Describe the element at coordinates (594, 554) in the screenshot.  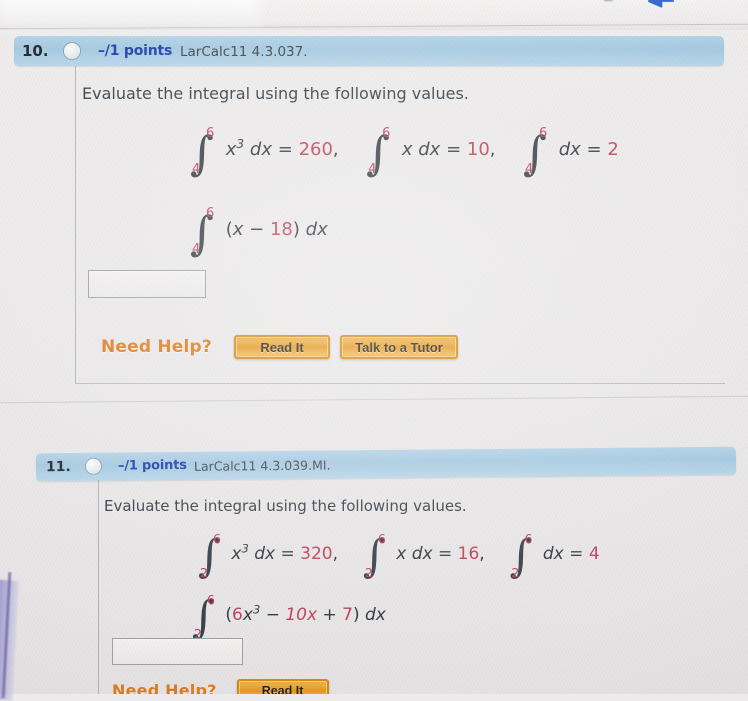
I see `value-6: 4` at that location.